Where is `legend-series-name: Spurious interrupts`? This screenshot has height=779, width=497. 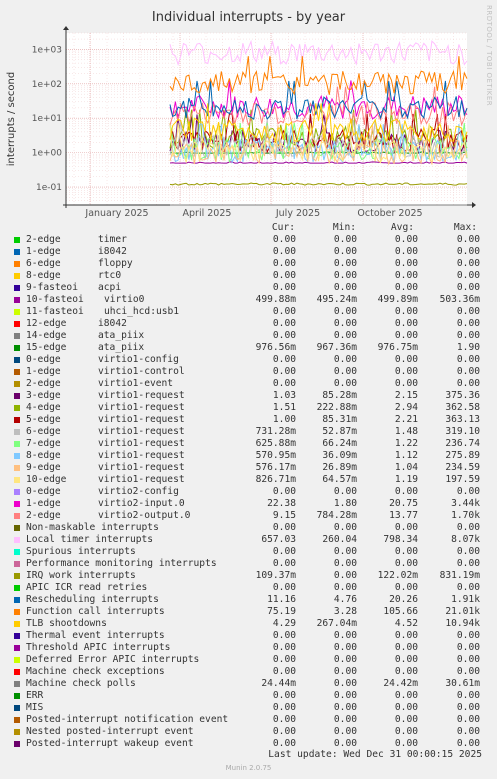 legend-series-name: Spurious interrupts is located at coordinates (81, 551).